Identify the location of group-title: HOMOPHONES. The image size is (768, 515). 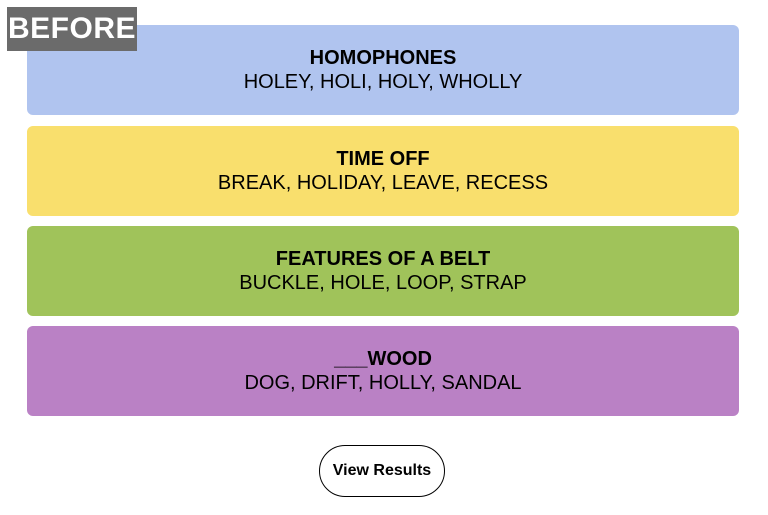
(383, 58).